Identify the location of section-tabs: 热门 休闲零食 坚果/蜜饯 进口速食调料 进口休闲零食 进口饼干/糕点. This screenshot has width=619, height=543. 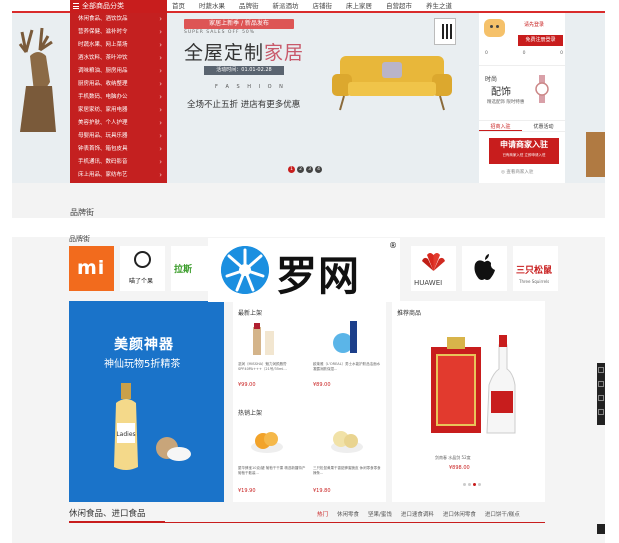
(423, 514).